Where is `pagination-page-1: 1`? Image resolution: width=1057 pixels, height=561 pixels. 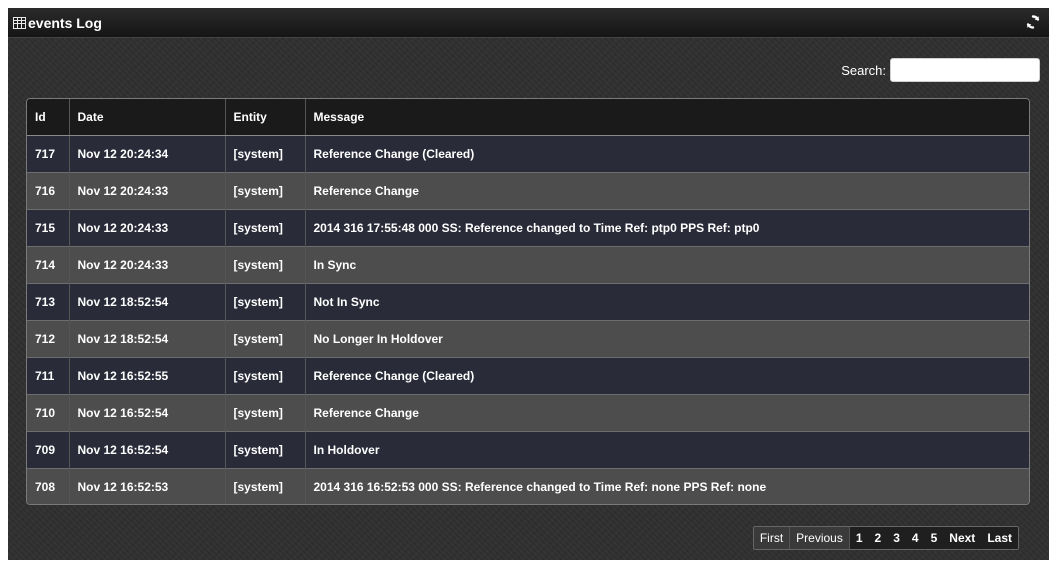
pagination-page-1: 1 is located at coordinates (858, 538).